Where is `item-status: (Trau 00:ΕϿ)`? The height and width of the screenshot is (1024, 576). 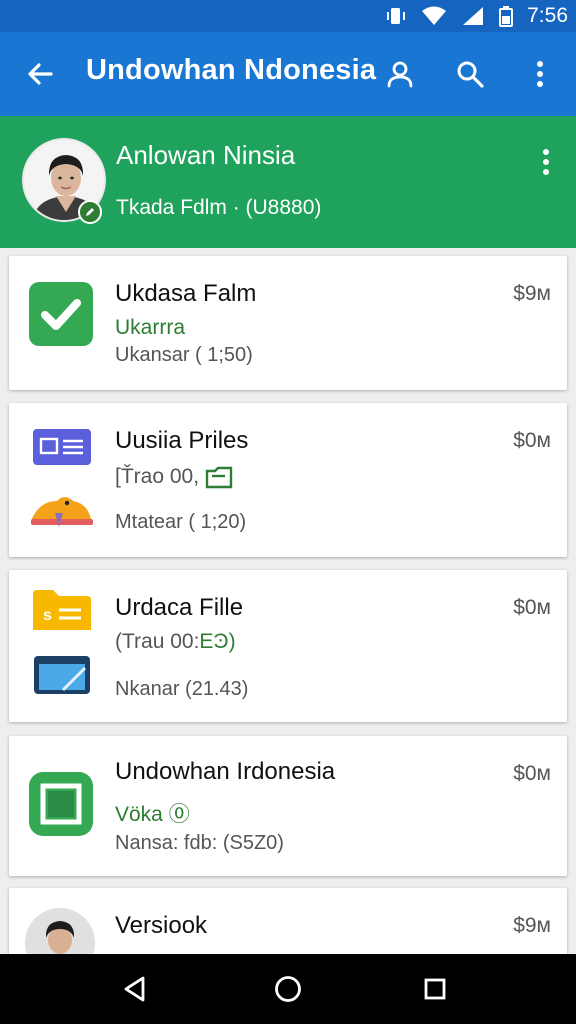 item-status: (Trau 00:ΕϿ) is located at coordinates (175, 641).